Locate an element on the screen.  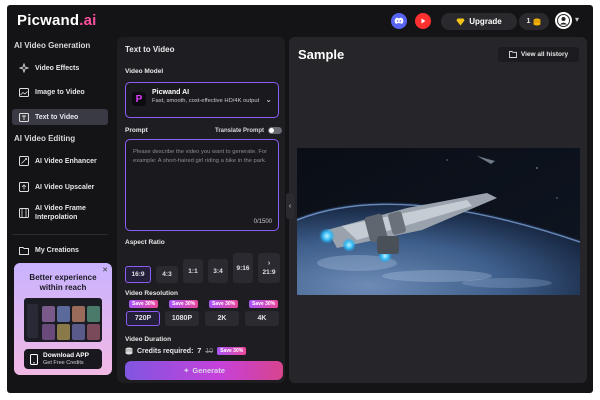
logo: Picwand.ai is located at coordinates (57, 20).